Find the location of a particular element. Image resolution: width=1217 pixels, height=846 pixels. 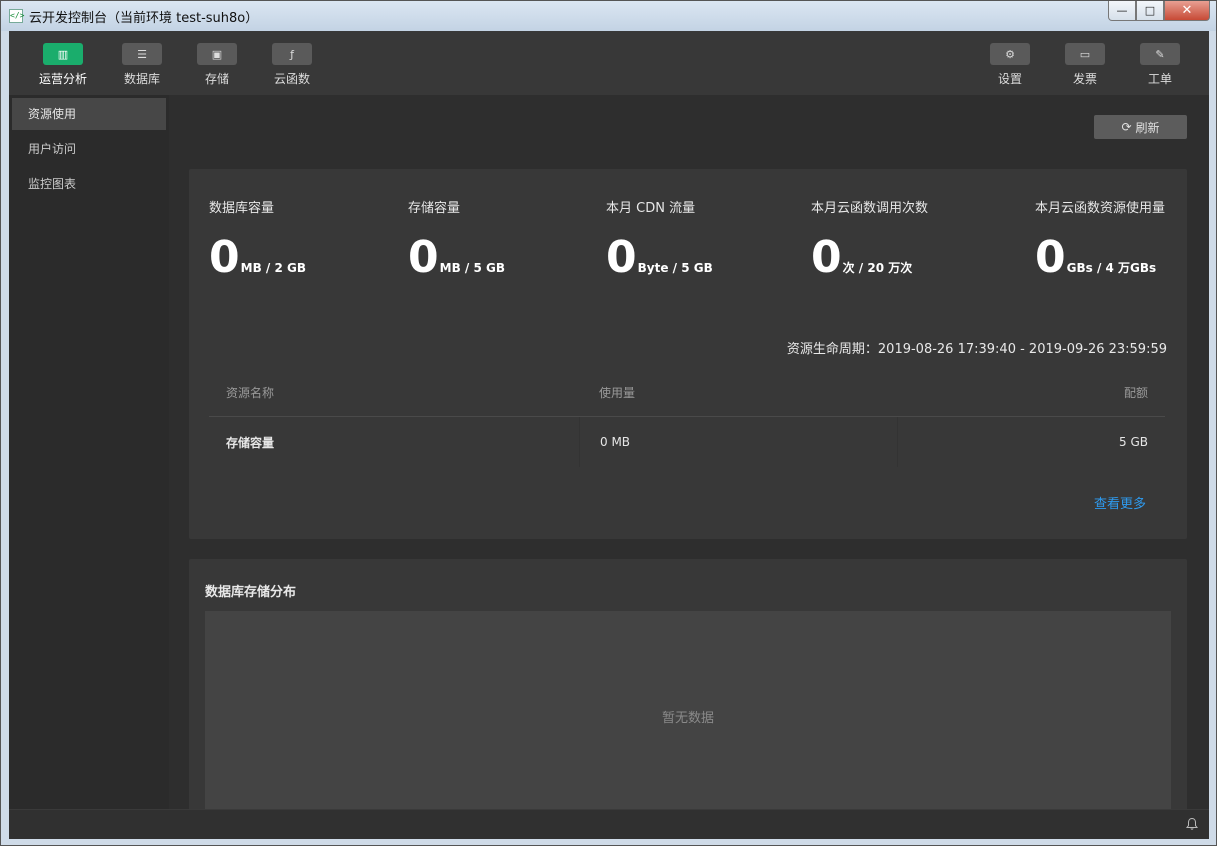

stat-unit: Byte / 5 GB is located at coordinates (675, 268).